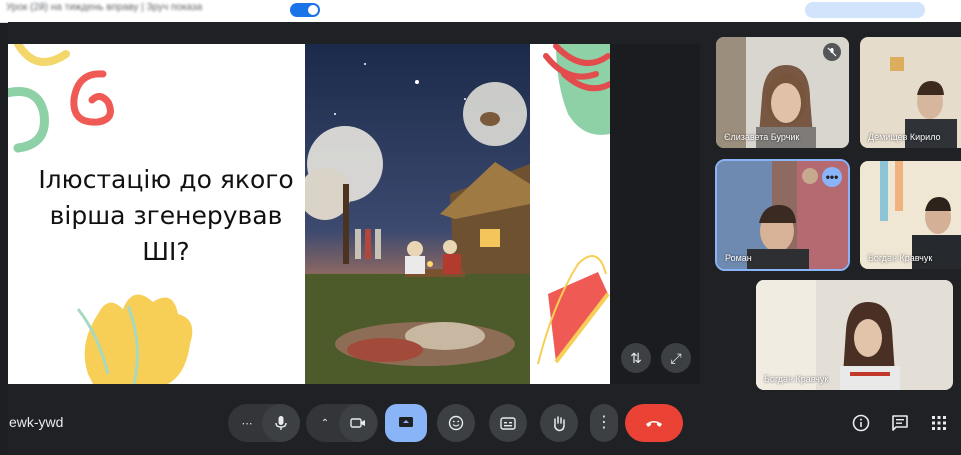 This screenshot has height=455, width=961. Describe the element at coordinates (305, 10) in the screenshot. I see `top-toggle` at that location.